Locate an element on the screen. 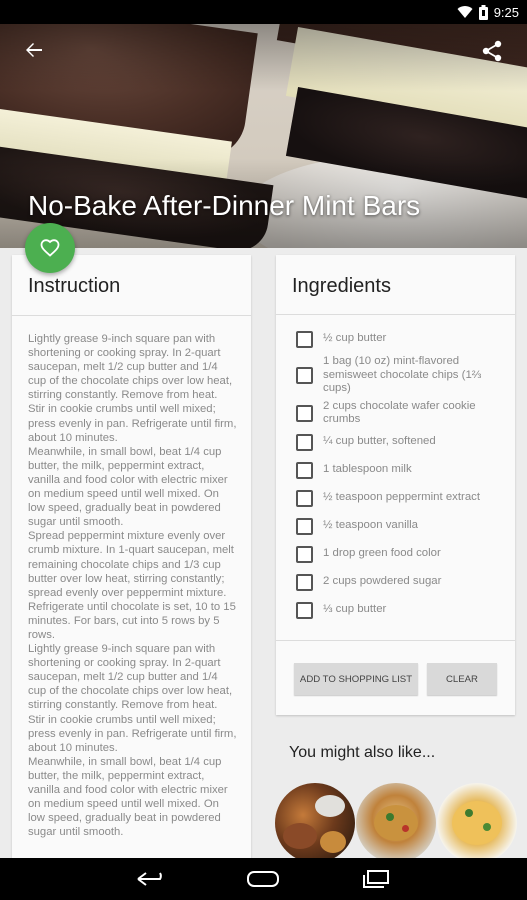  ingredient-item: 1 drop green food color is located at coordinates (400, 554).